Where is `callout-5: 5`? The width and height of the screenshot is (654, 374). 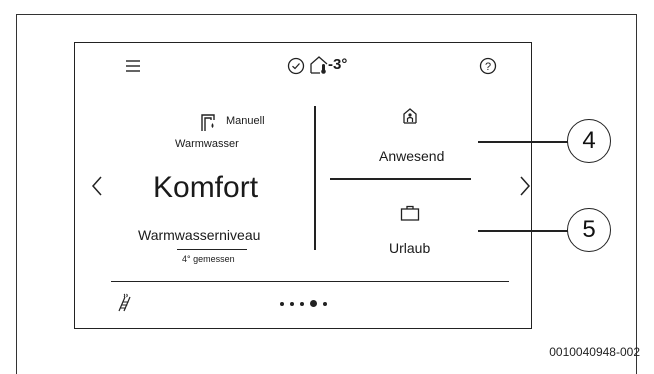
callout-5: 5 is located at coordinates (589, 230).